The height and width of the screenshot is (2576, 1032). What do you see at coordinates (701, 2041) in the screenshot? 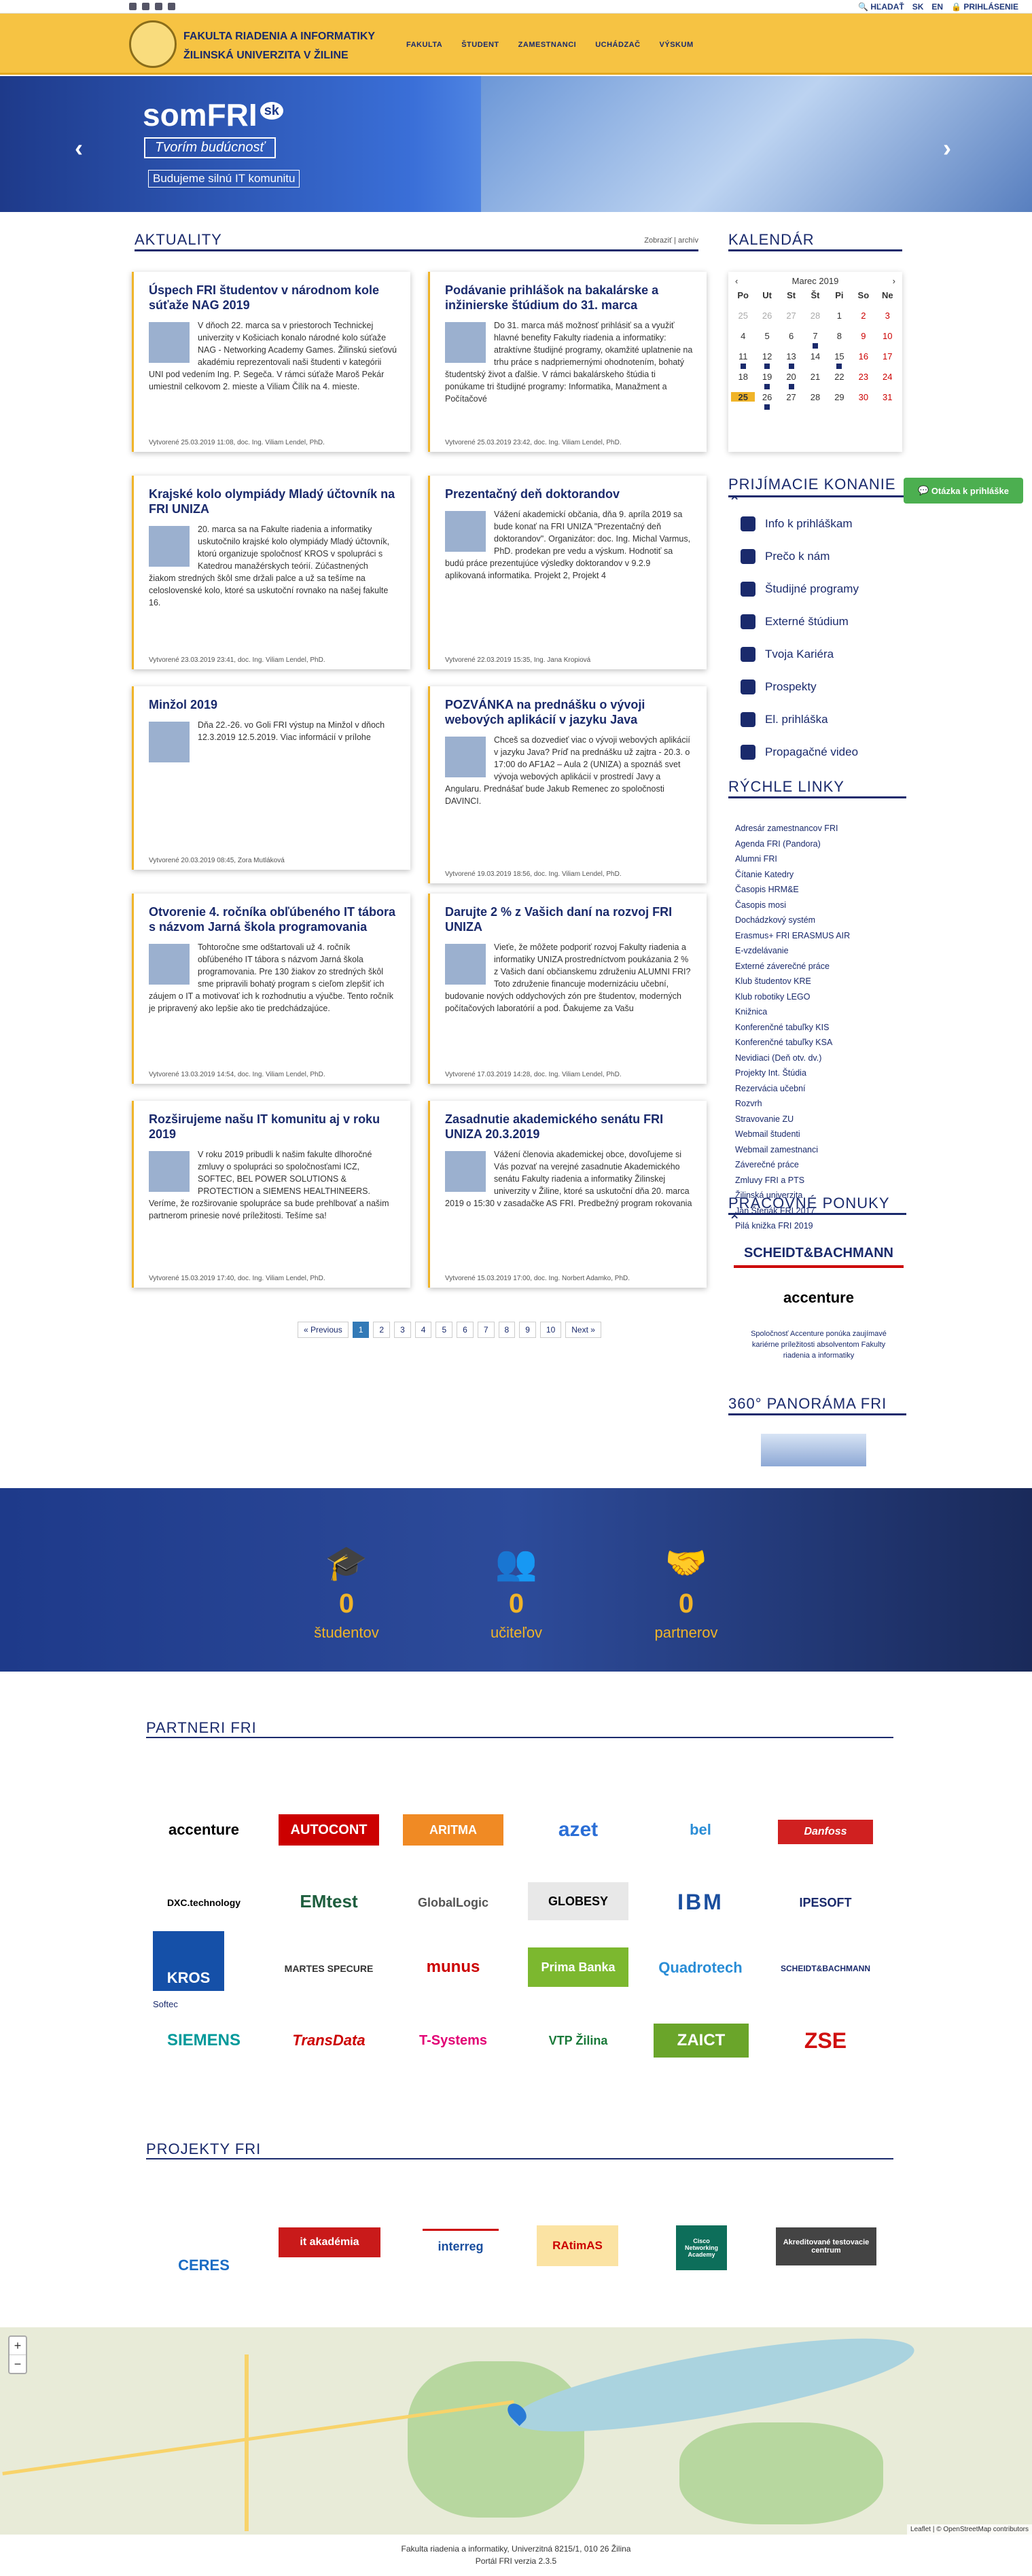
I see `partner-logo: ZAICT` at bounding box center [701, 2041].